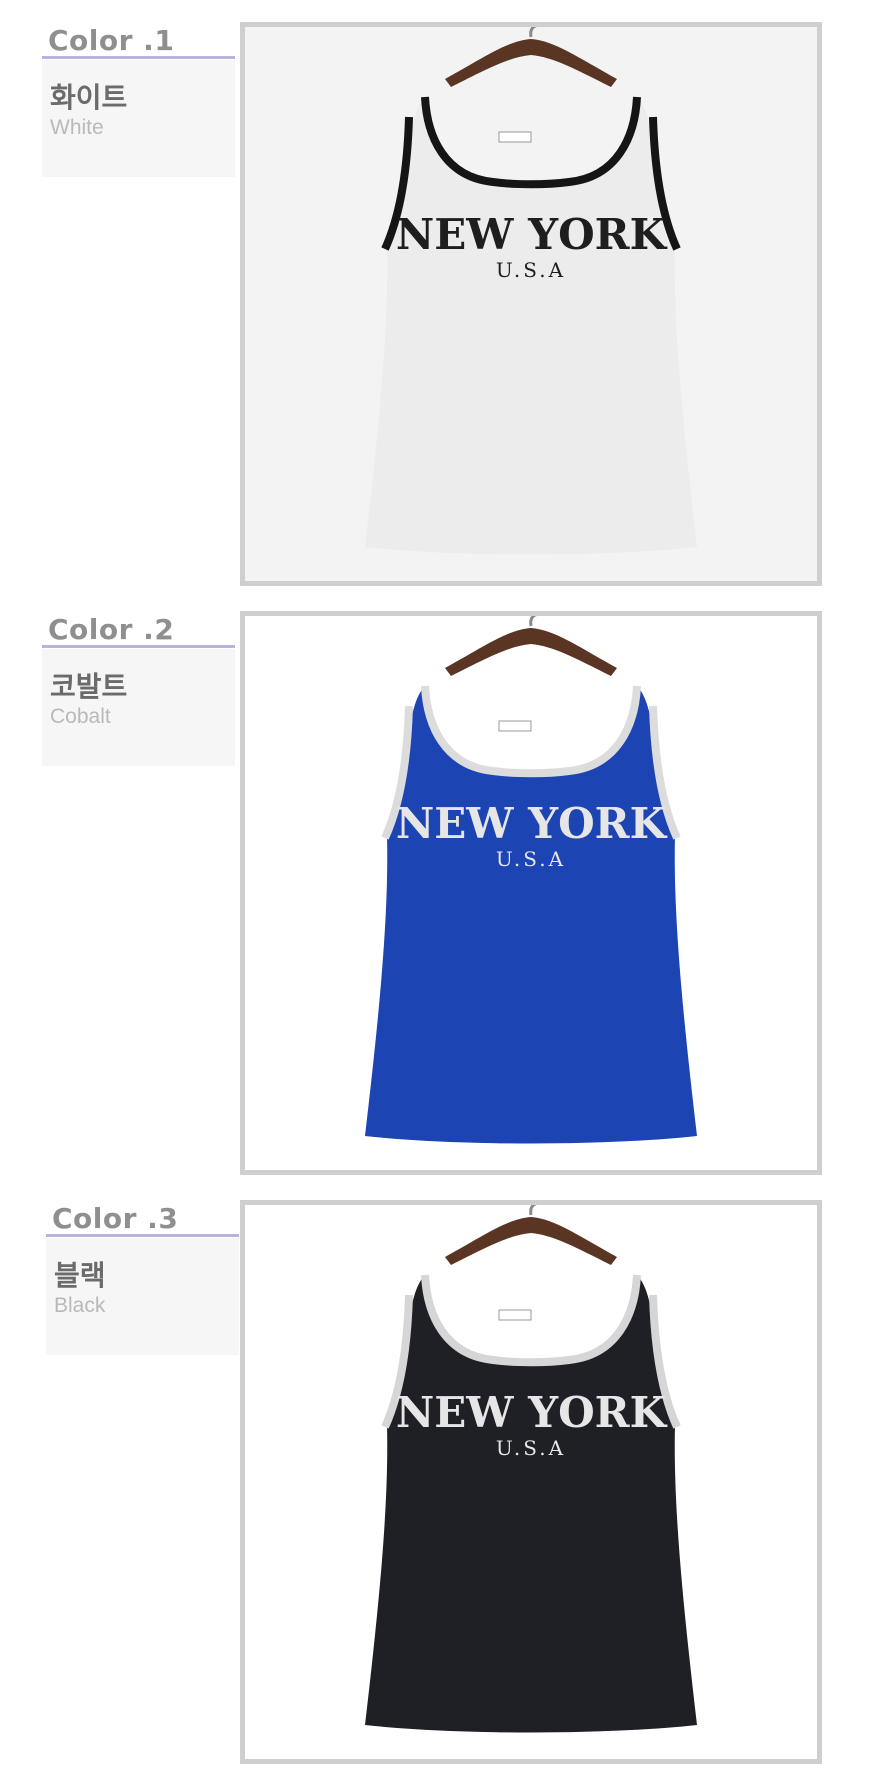  Describe the element at coordinates (89, 97) in the screenshot. I see `color-name-korean: 화이트` at that location.